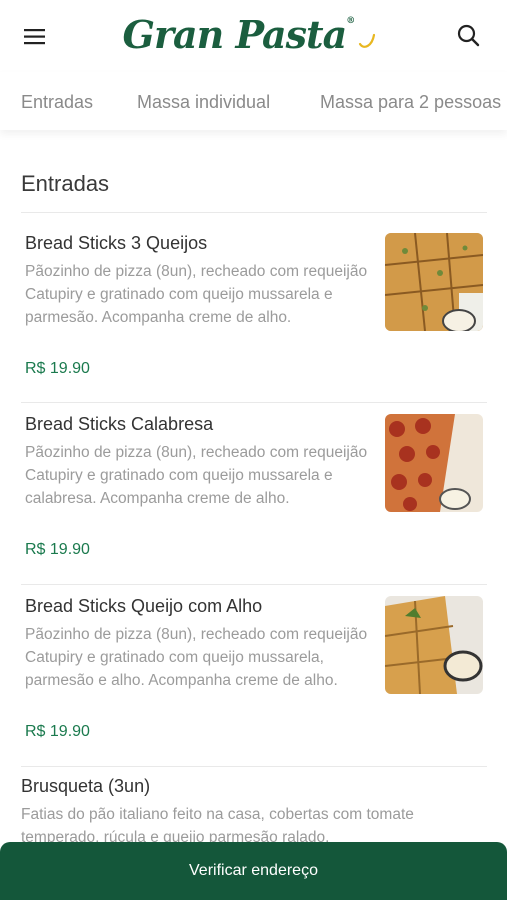  I want to click on brand-logo: Gran Pasta®, so click(253, 34).